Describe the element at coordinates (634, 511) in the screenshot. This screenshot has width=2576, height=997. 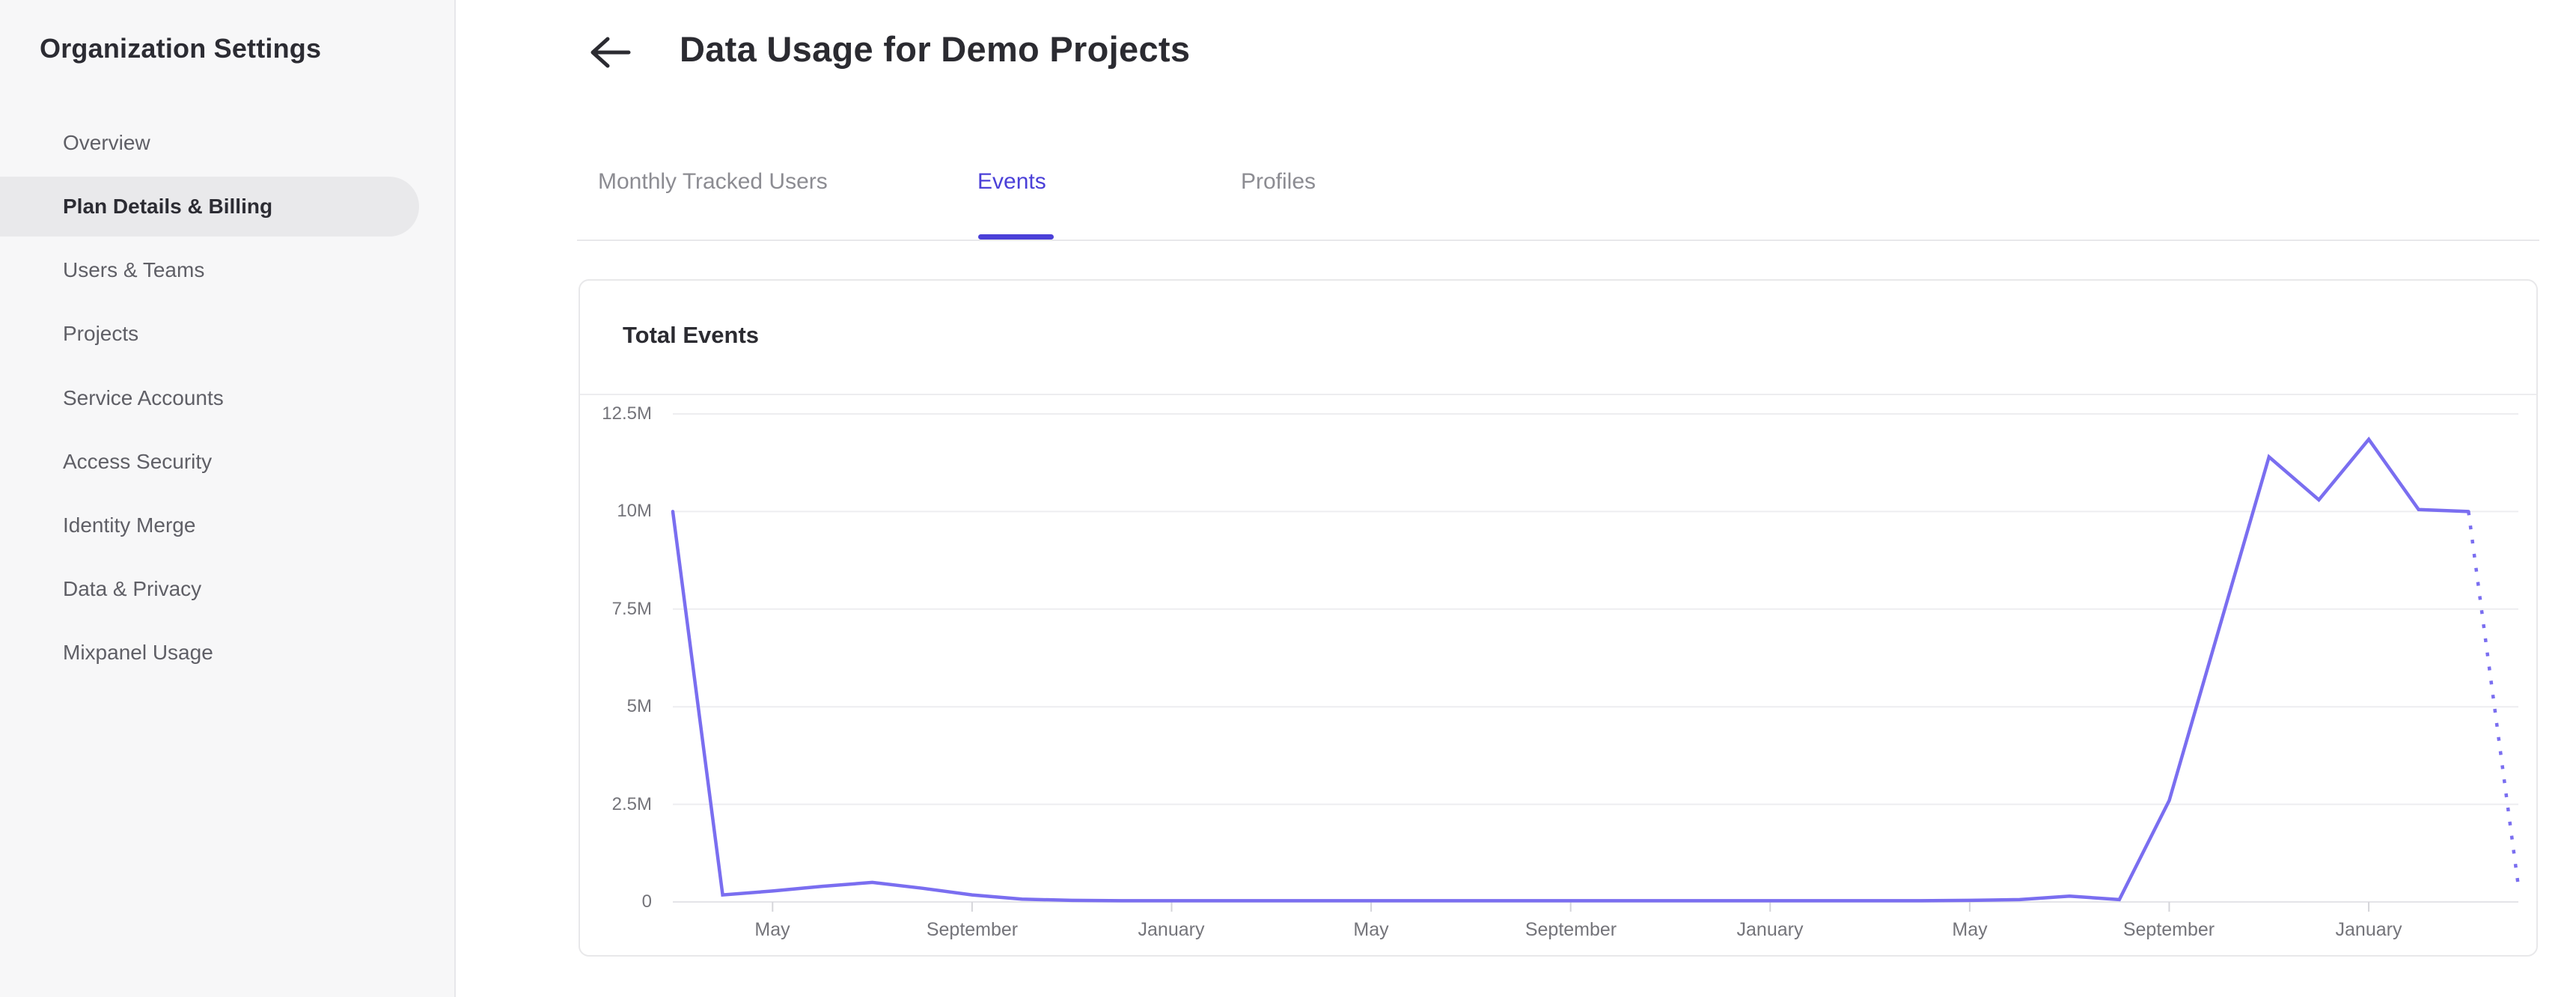
I see `y-axis-label-10M: 10M` at that location.